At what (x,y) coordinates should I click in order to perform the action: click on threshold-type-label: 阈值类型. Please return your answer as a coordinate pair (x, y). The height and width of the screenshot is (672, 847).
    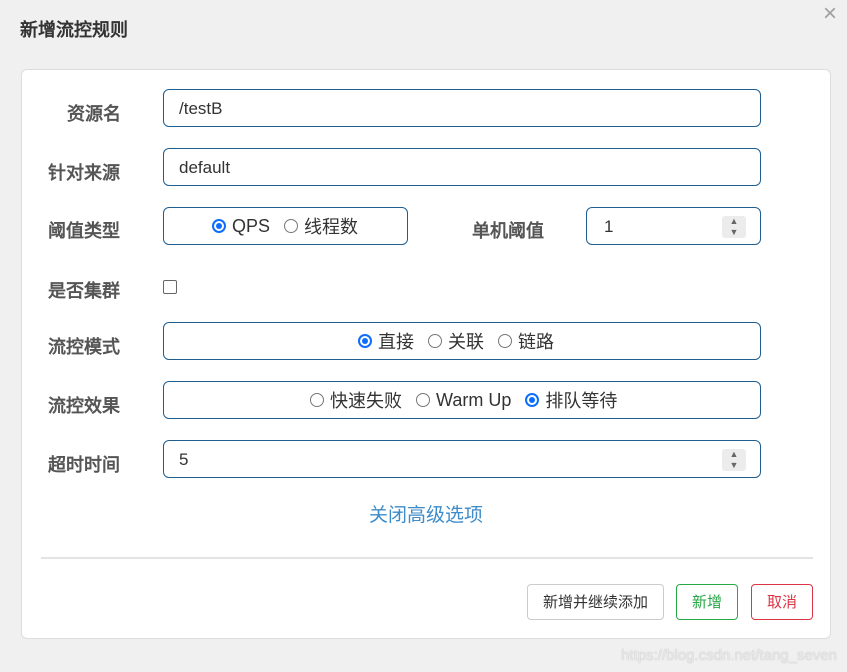
    Looking at the image, I should click on (84, 231).